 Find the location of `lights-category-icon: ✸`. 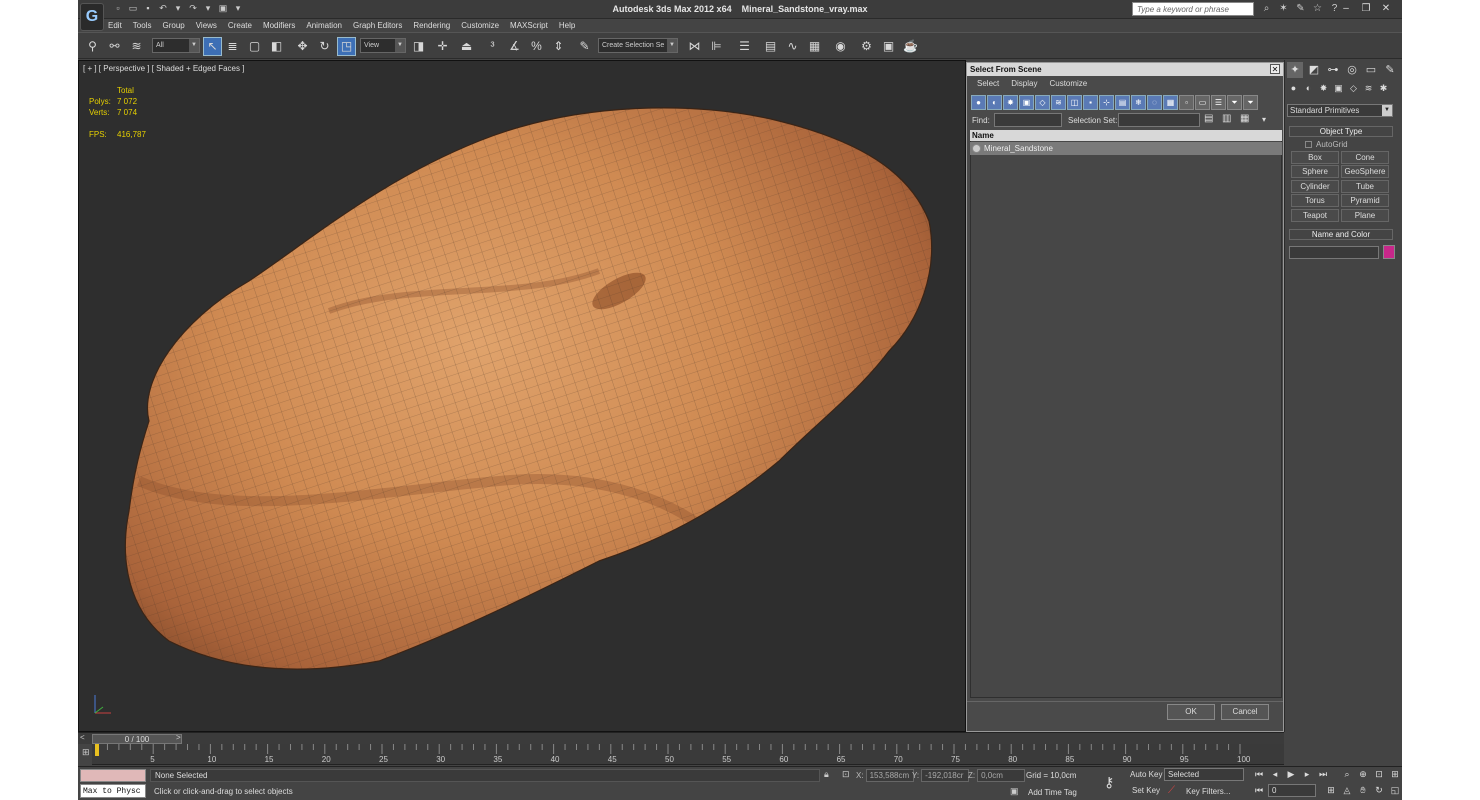

lights-category-icon: ✸ is located at coordinates (1323, 88).